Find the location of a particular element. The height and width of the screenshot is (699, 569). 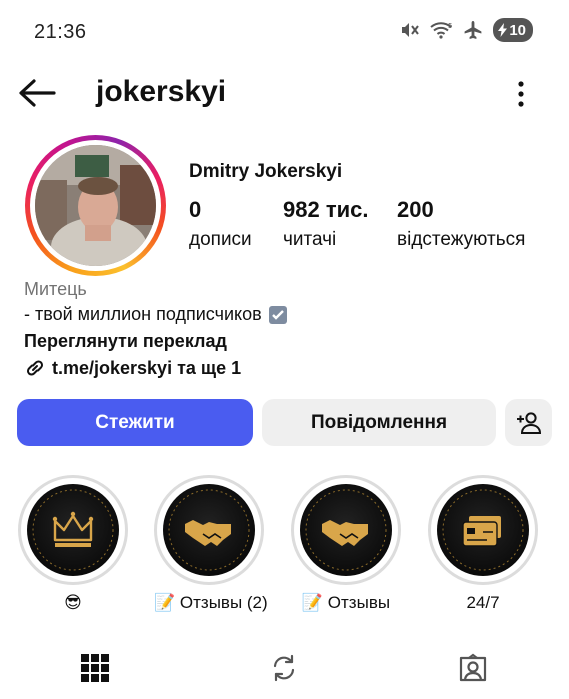

posts-stat: 0 дописи is located at coordinates (220, 224).